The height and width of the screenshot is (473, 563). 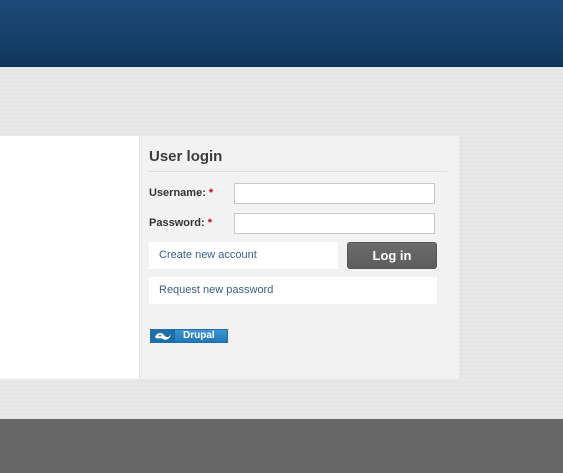 What do you see at coordinates (163, 336) in the screenshot?
I see `drupal-drop-icon` at bounding box center [163, 336].